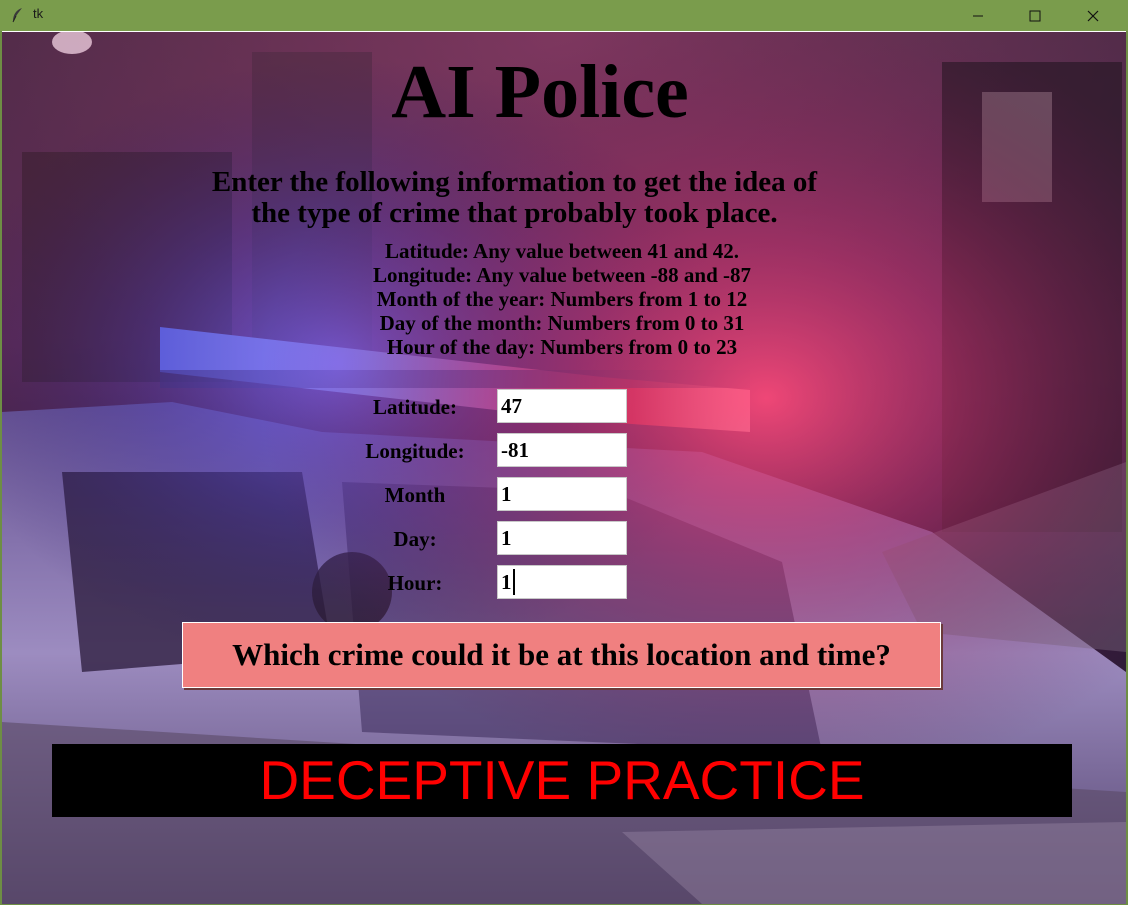  What do you see at coordinates (562, 406) in the screenshot?
I see `latitude-input` at bounding box center [562, 406].